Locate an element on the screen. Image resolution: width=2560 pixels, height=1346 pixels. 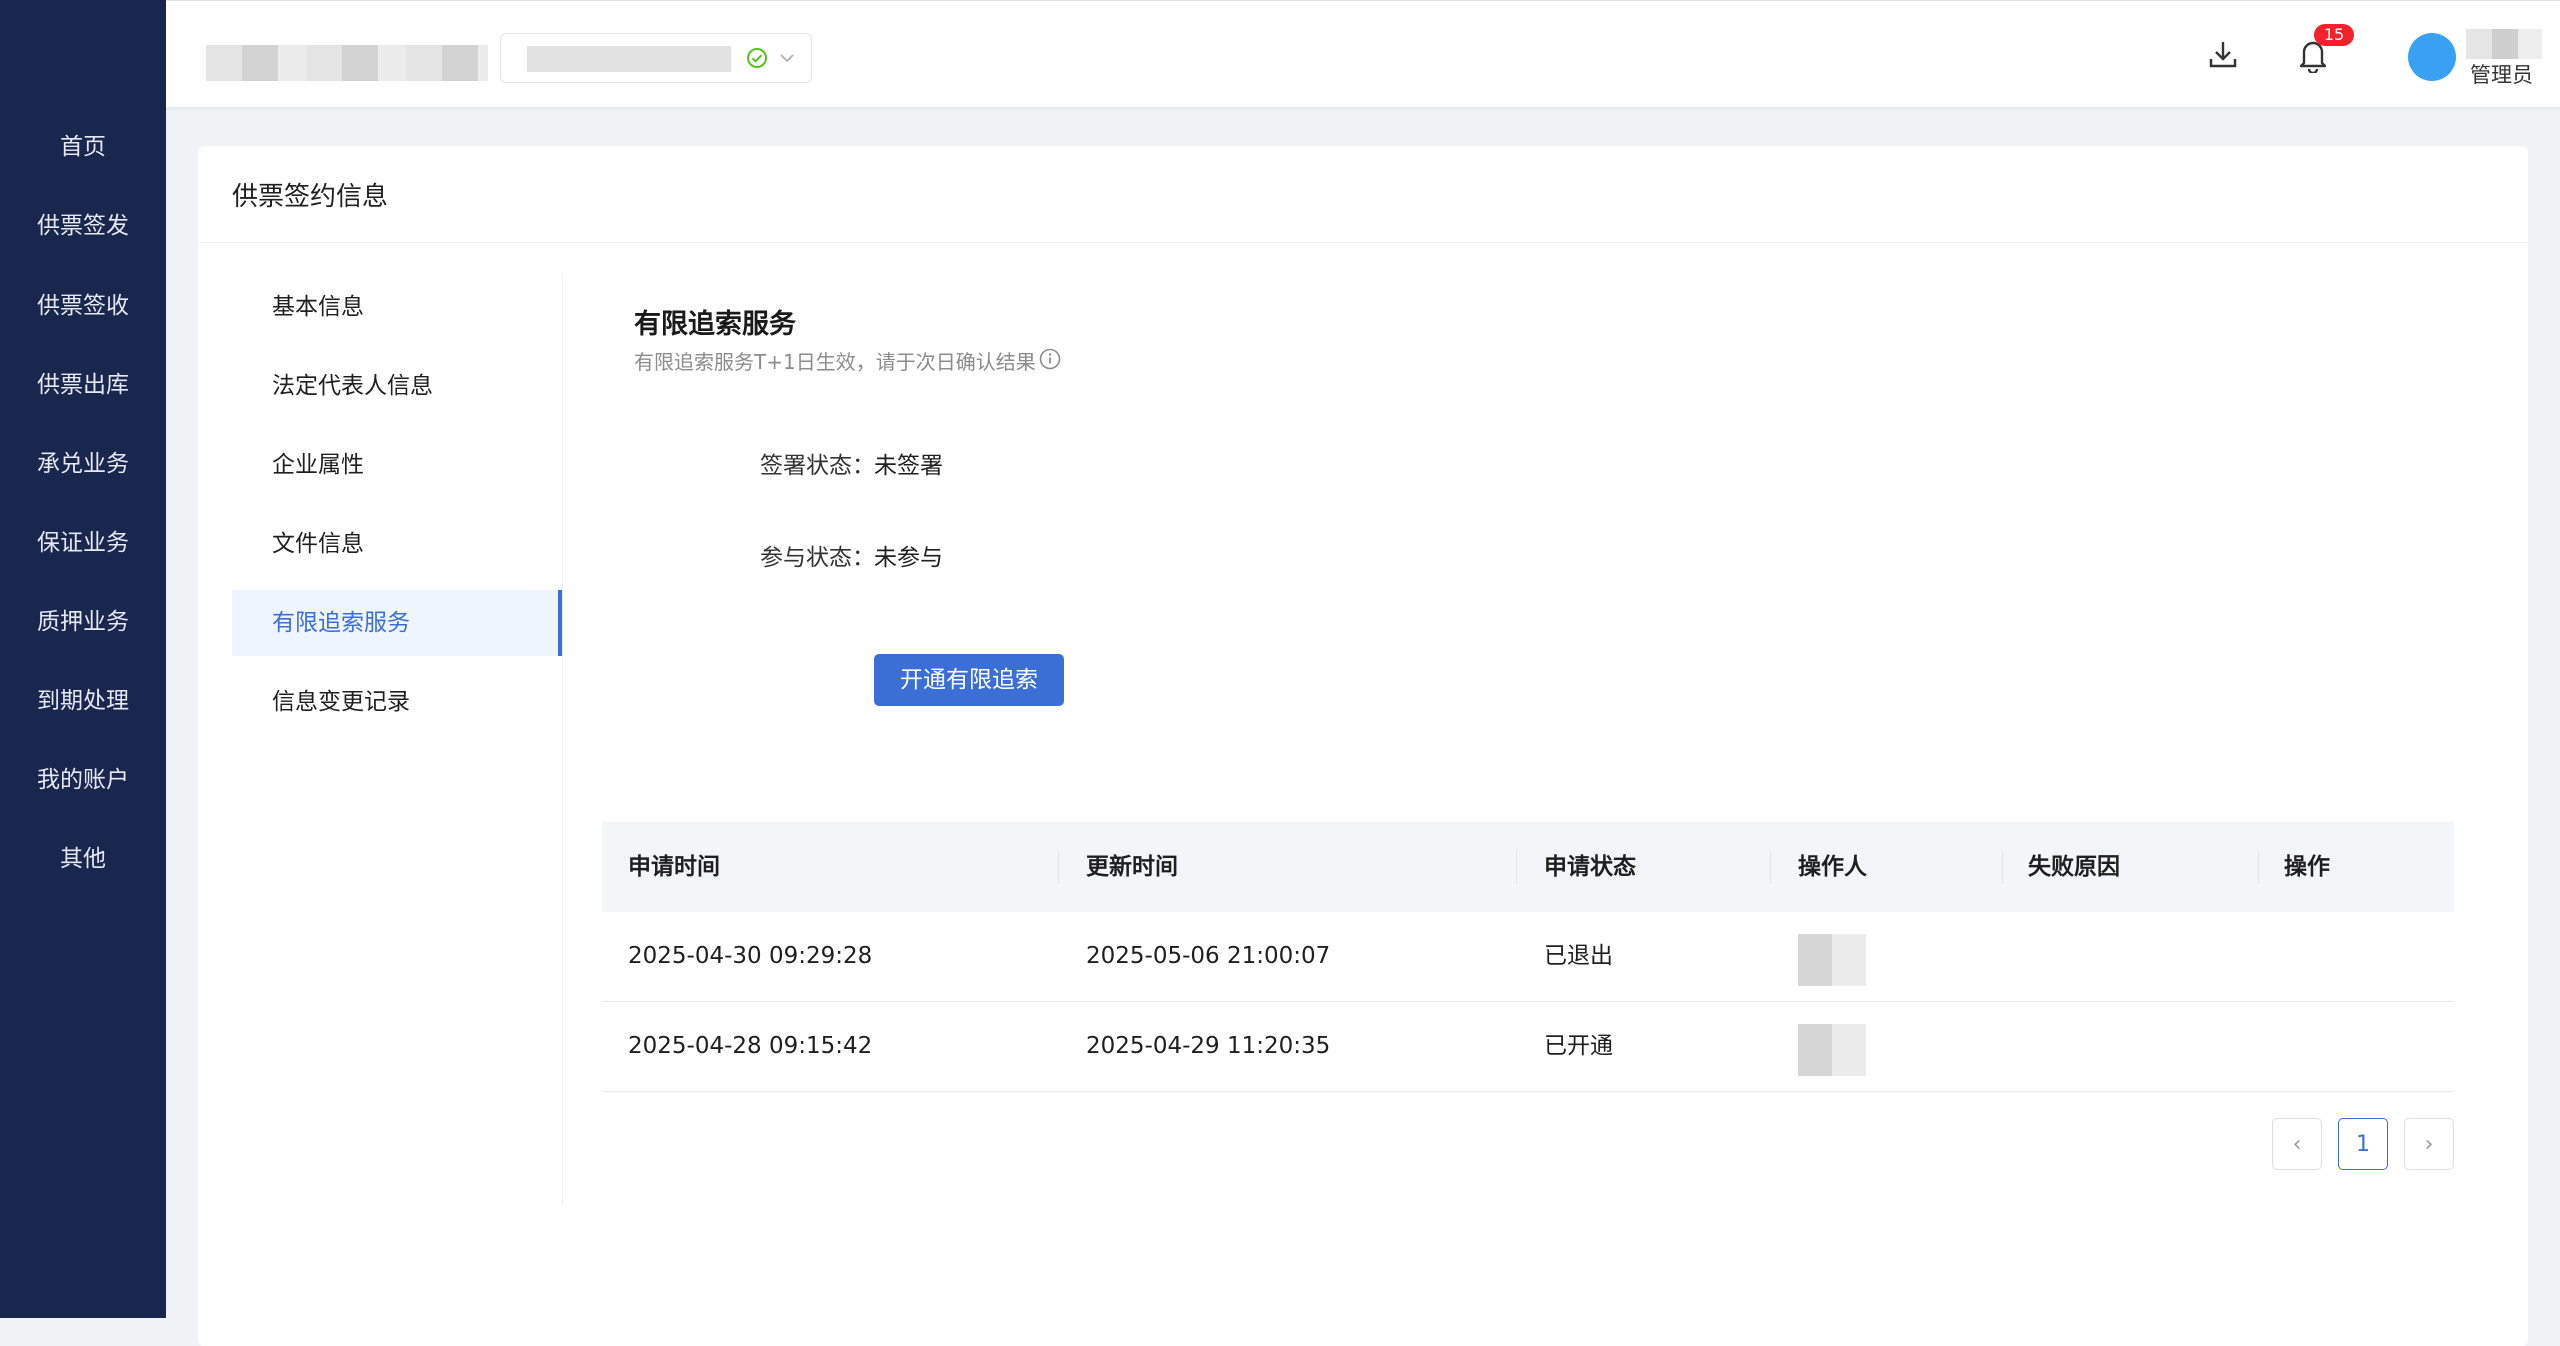
cell-apply-time: 2025-04-28 09:15:42 is located at coordinates (750, 1046).